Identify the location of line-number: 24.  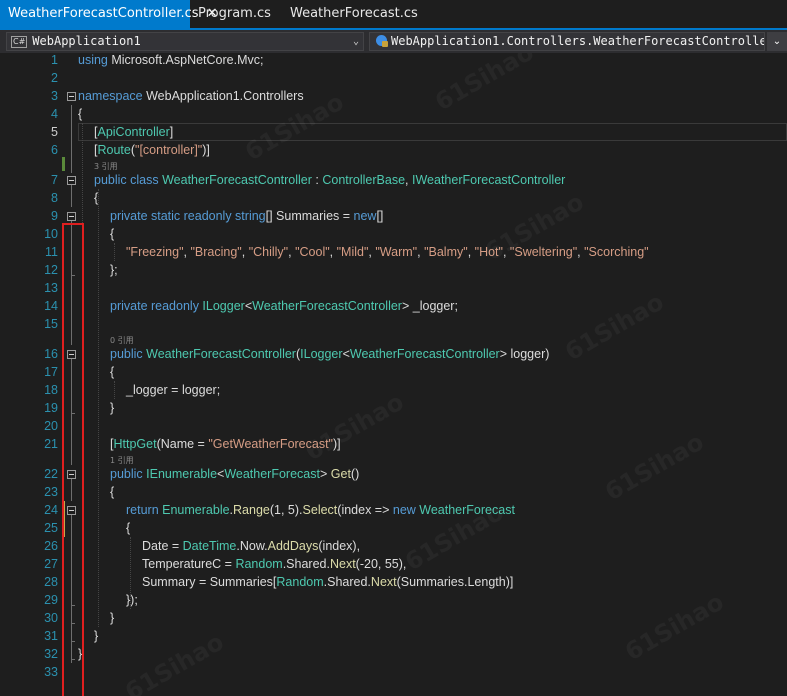
(51, 510).